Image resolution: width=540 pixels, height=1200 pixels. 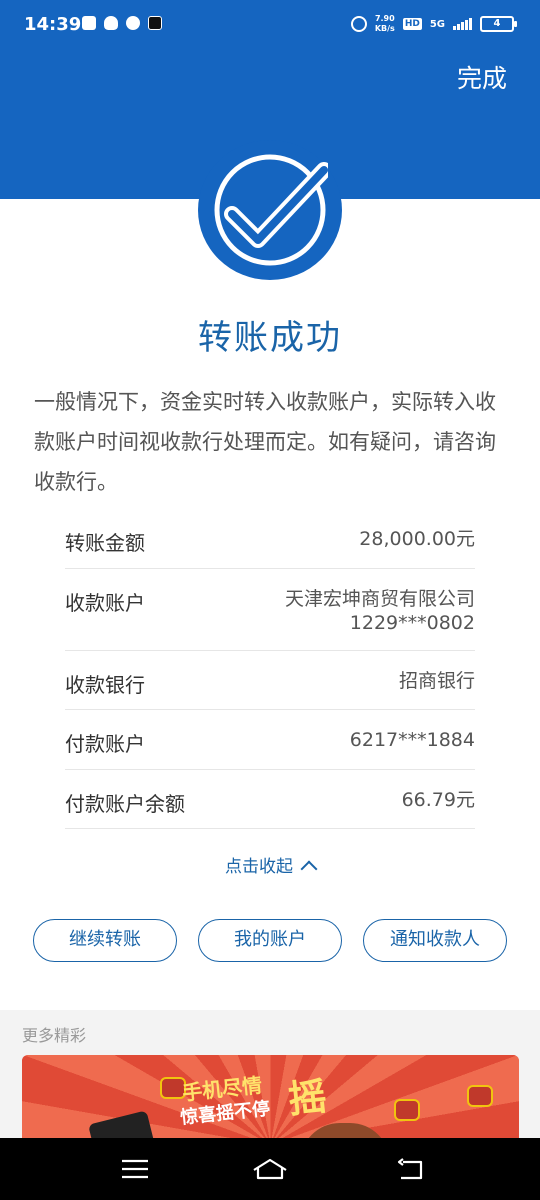 I want to click on collapse-toggle: 点击收起, so click(x=270, y=865).